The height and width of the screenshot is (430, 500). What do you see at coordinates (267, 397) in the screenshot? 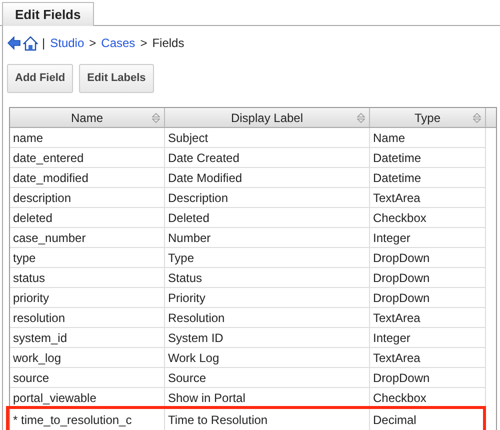
I see `table-cell: Show in Portal` at bounding box center [267, 397].